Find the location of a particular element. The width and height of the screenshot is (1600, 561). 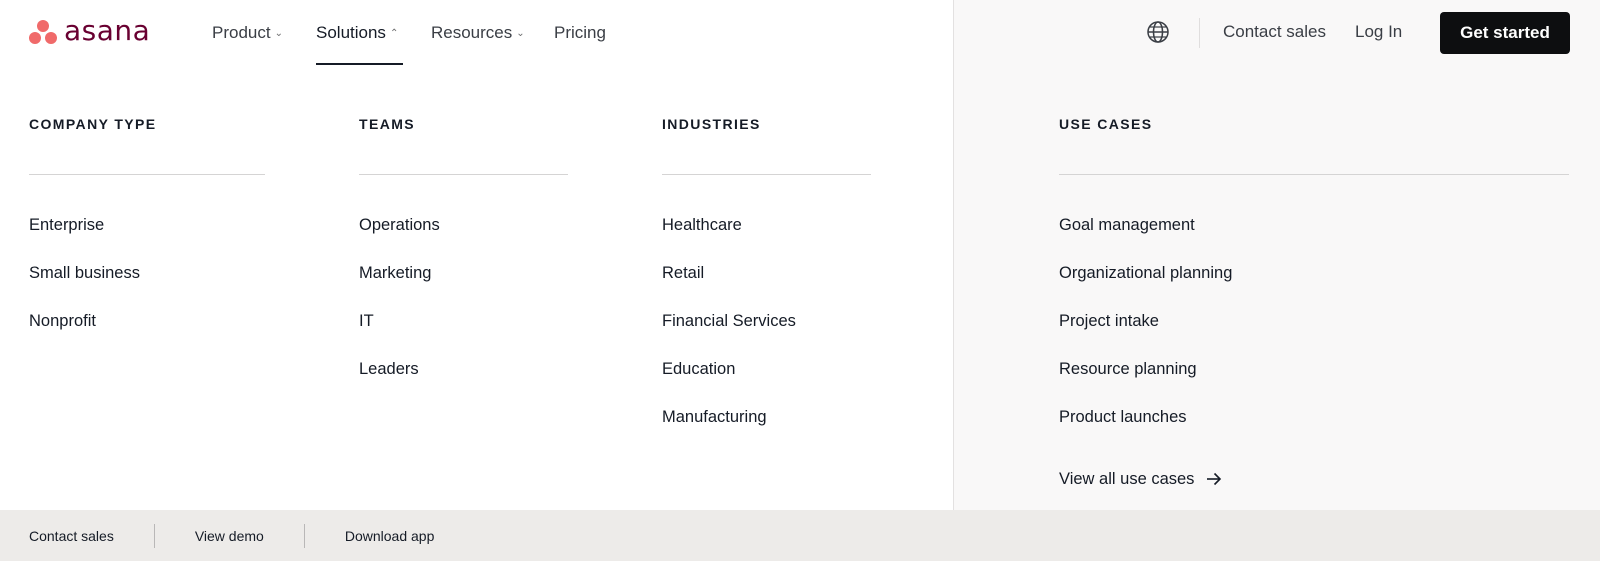

menu-item-leaders: Leaders is located at coordinates (463, 383).